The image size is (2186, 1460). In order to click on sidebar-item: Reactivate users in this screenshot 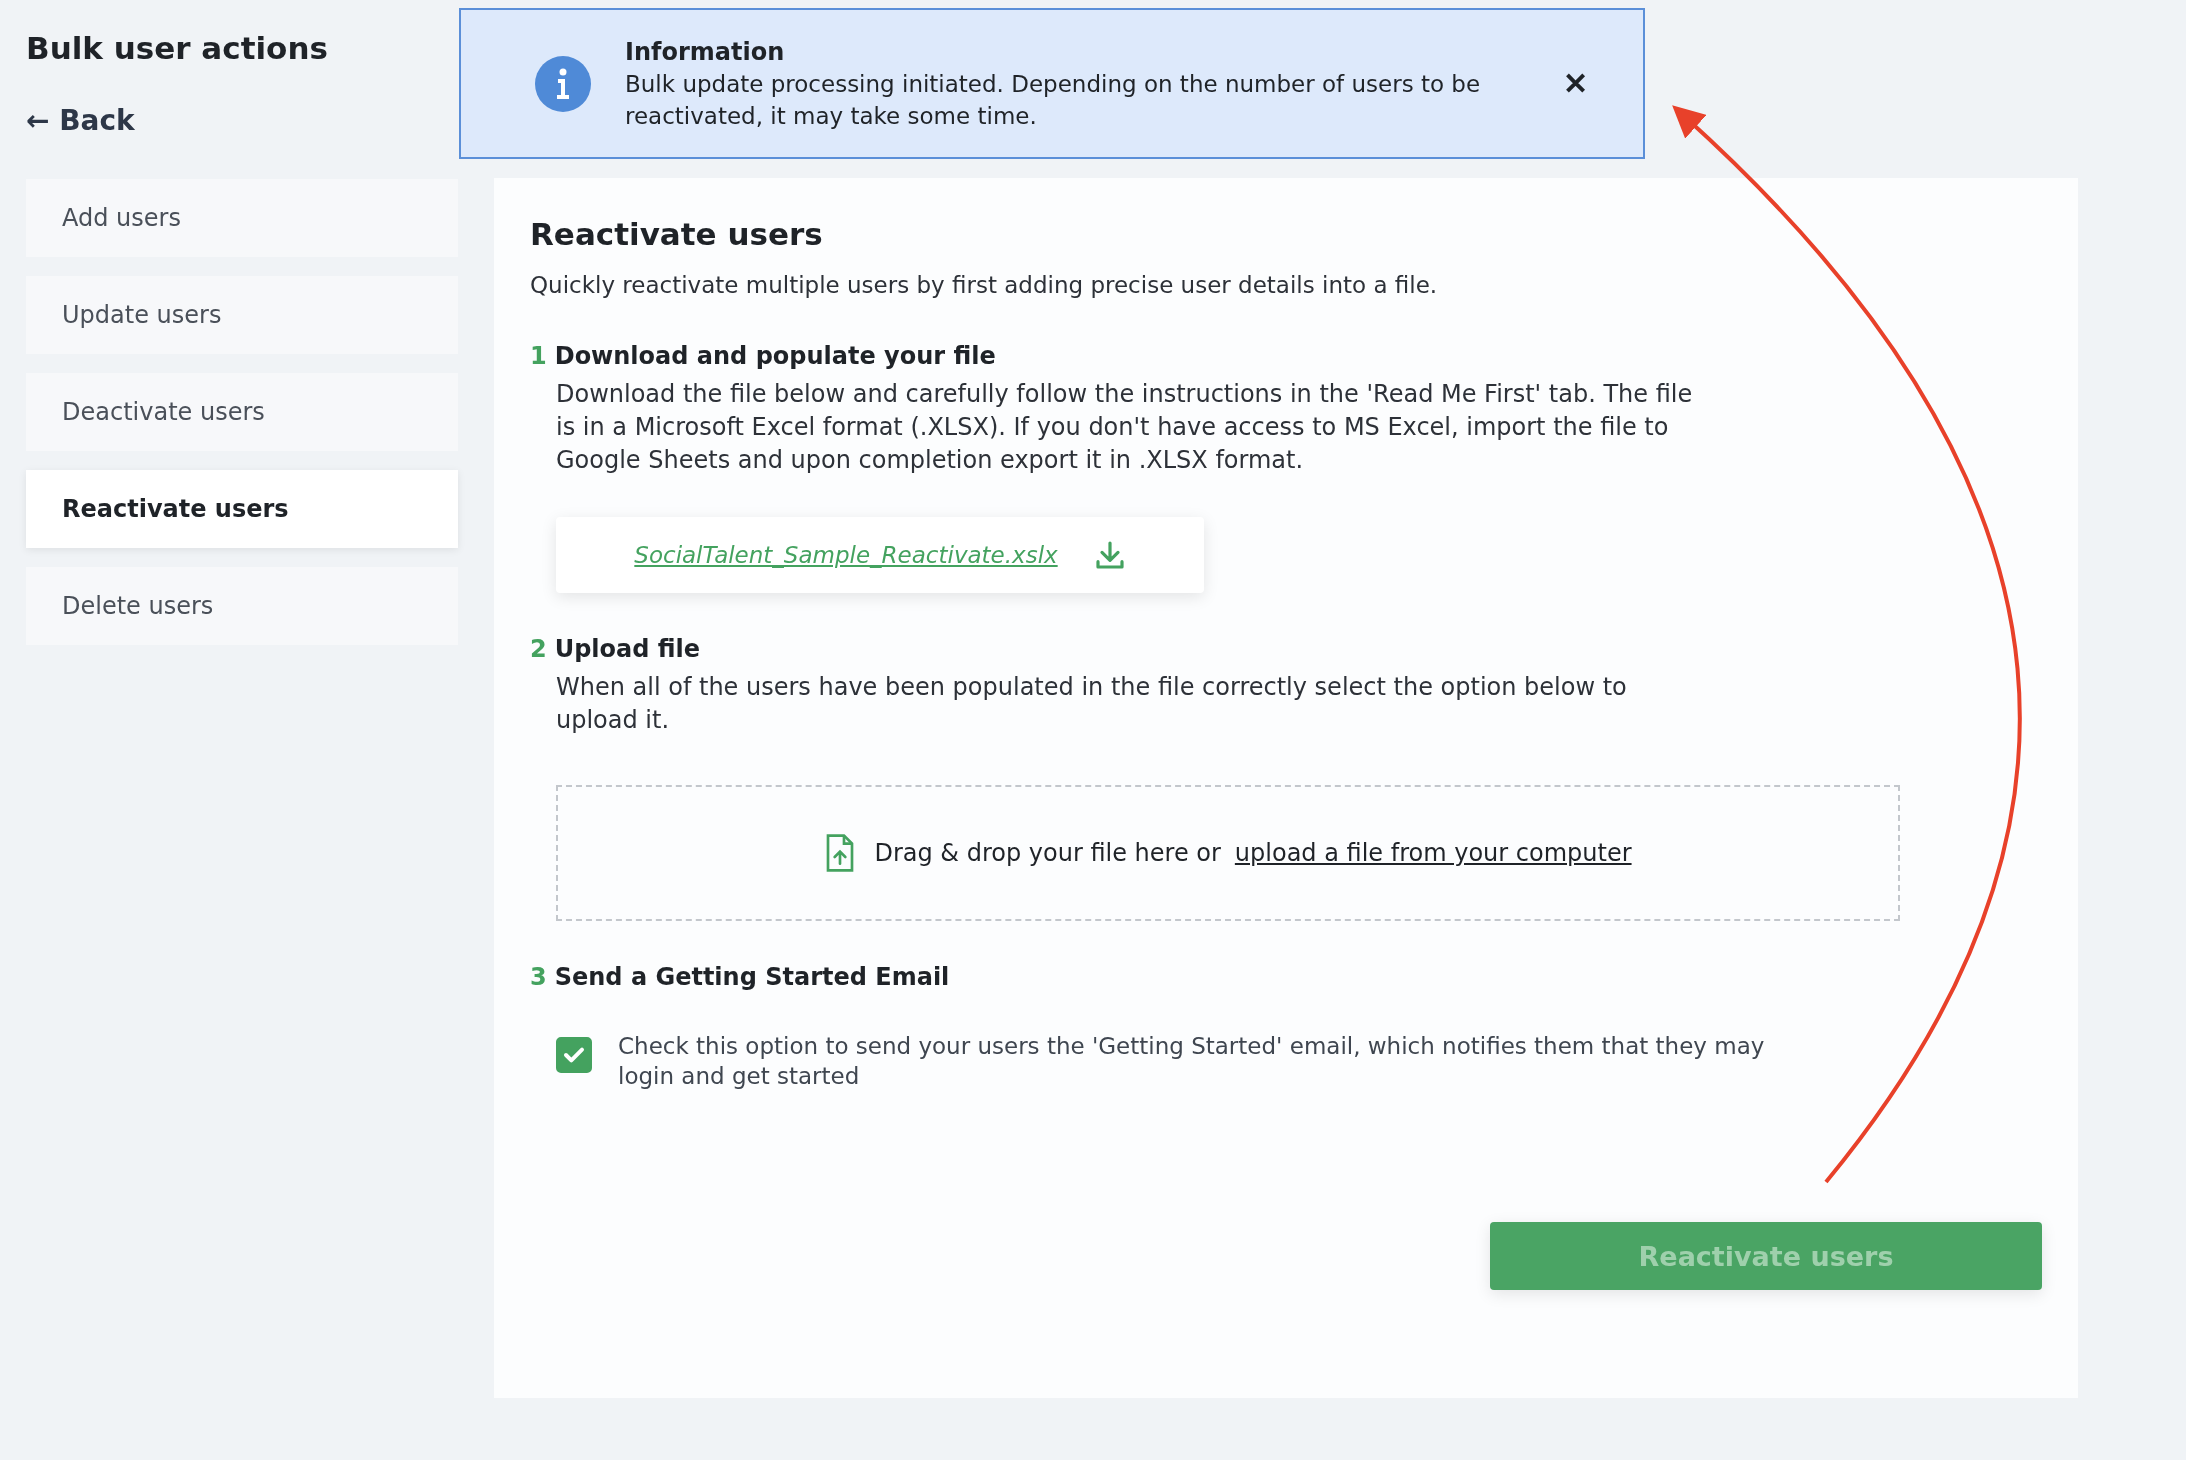, I will do `click(242, 509)`.